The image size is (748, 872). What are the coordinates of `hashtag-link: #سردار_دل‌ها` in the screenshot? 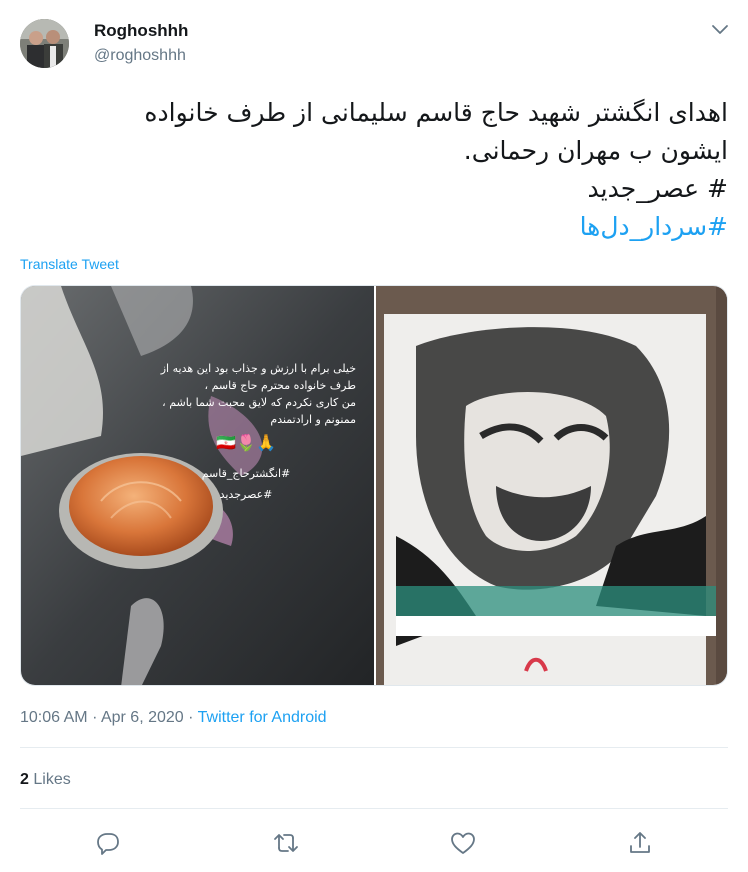 It's located at (654, 226).